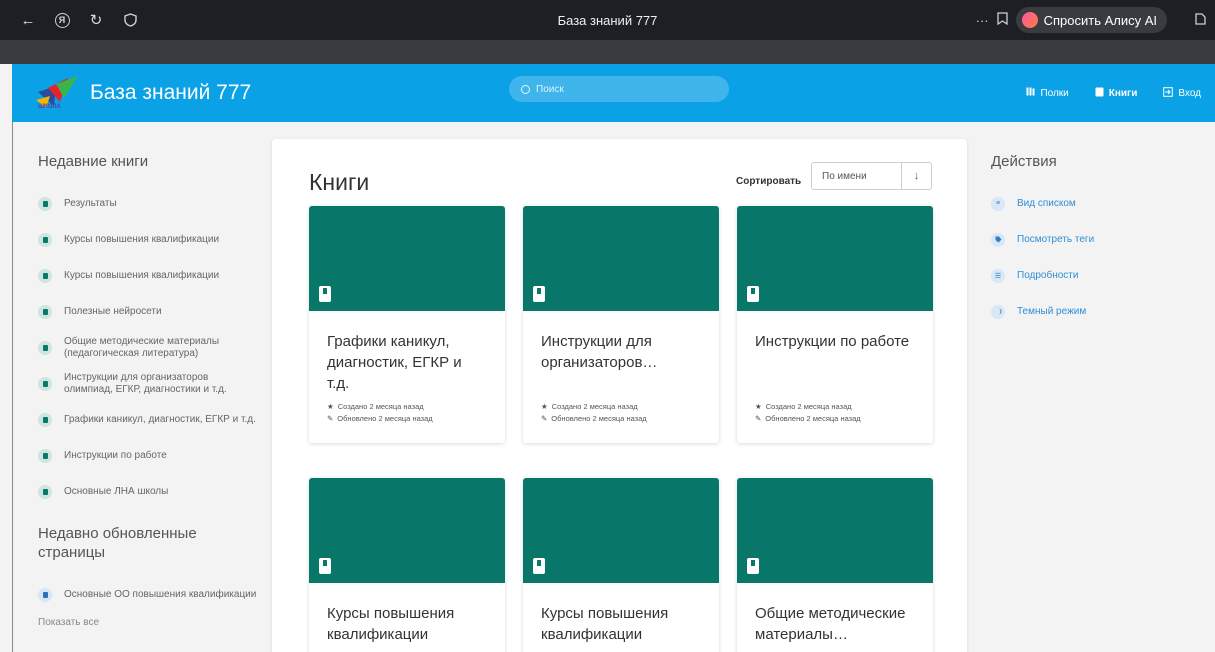 The width and height of the screenshot is (1215, 652). I want to click on app-header: ШКОЛА База знаний 777 Полки Книги Вход, so click(613, 93).